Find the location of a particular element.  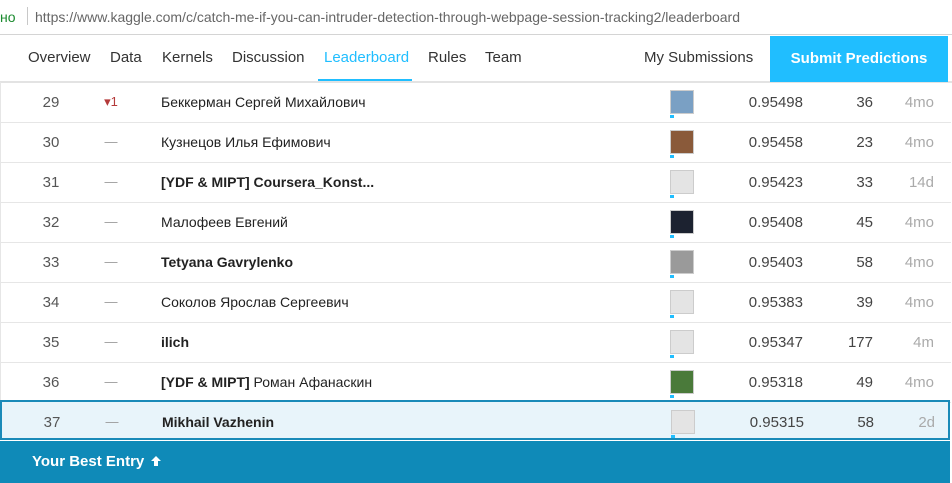

entries-count: 39 is located at coordinates (864, 302).